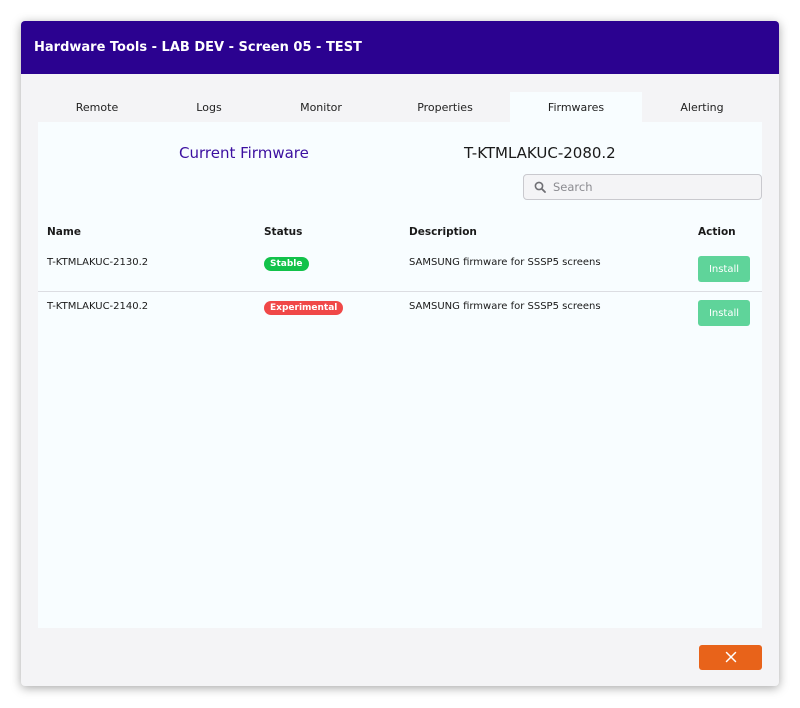 This screenshot has width=800, height=708. What do you see at coordinates (209, 107) in the screenshot?
I see `tab-logs: Logs` at bounding box center [209, 107].